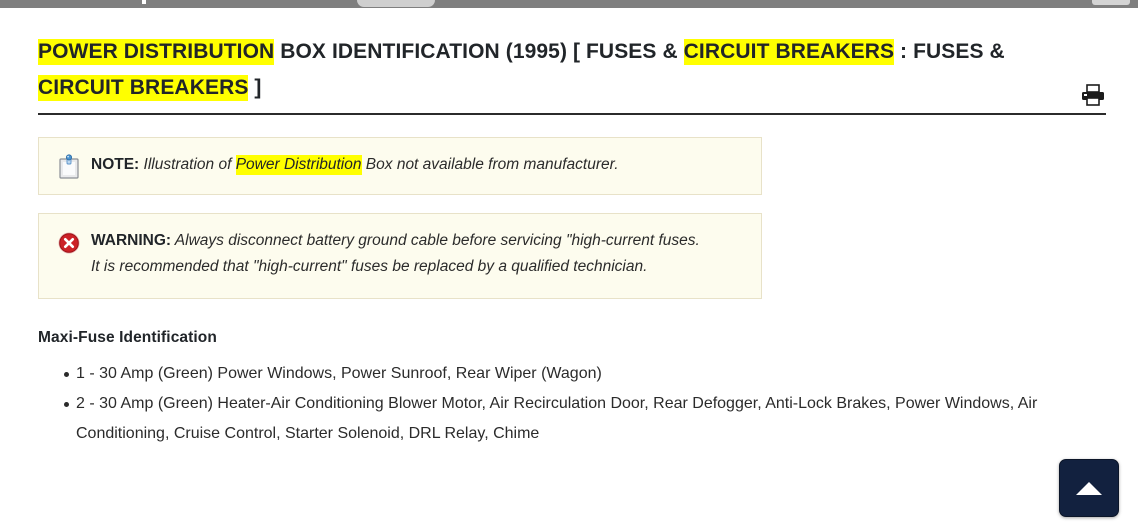  I want to click on title-text-3: ], so click(255, 87).